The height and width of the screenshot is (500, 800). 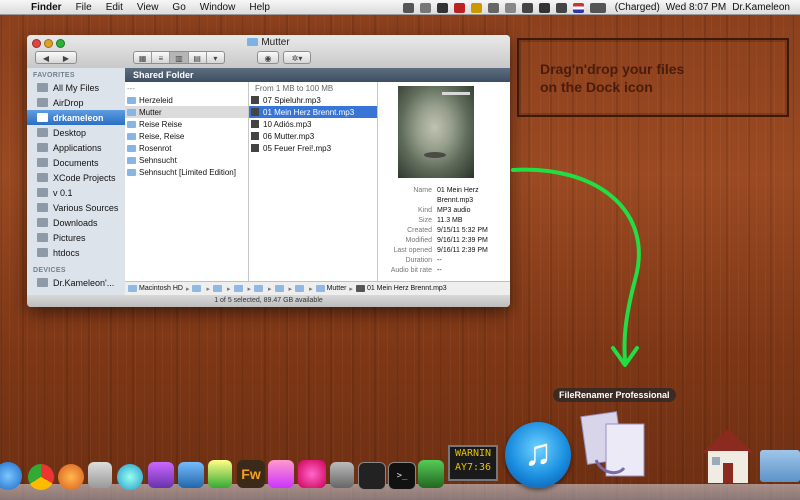 What do you see at coordinates (76, 222) in the screenshot?
I see `sidebar-item: Downloads` at bounding box center [76, 222].